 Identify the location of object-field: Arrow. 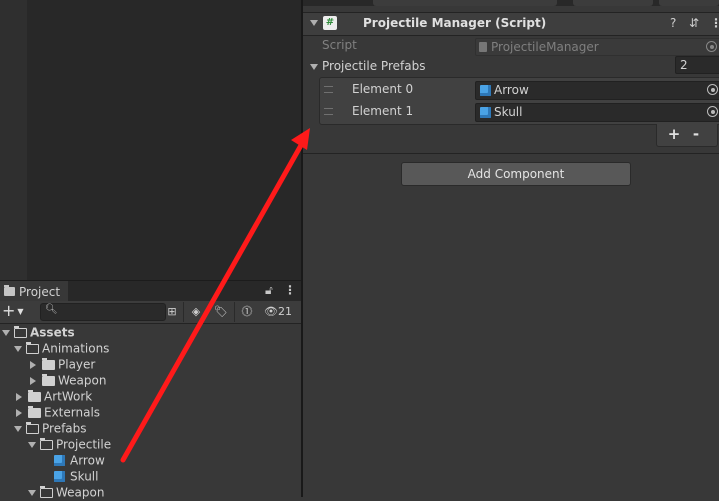
(597, 90).